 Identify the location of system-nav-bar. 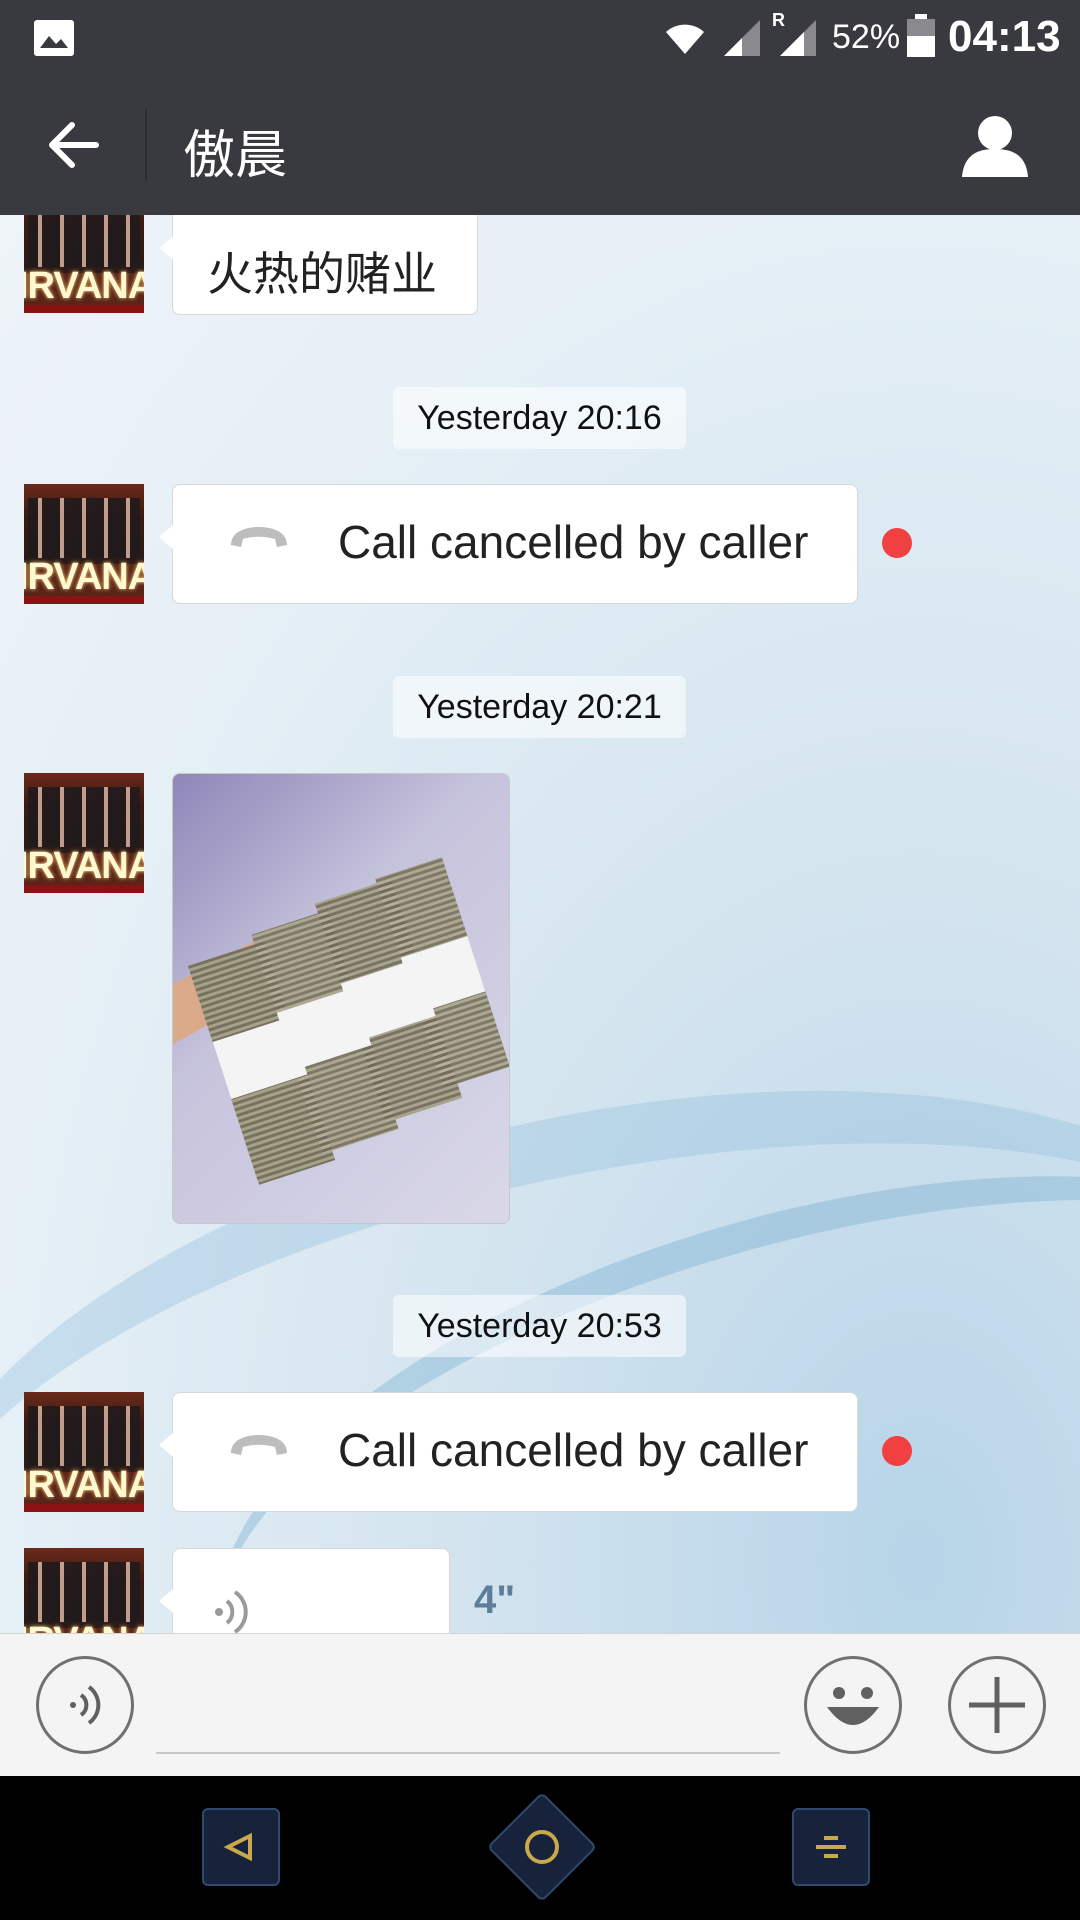
(540, 1848).